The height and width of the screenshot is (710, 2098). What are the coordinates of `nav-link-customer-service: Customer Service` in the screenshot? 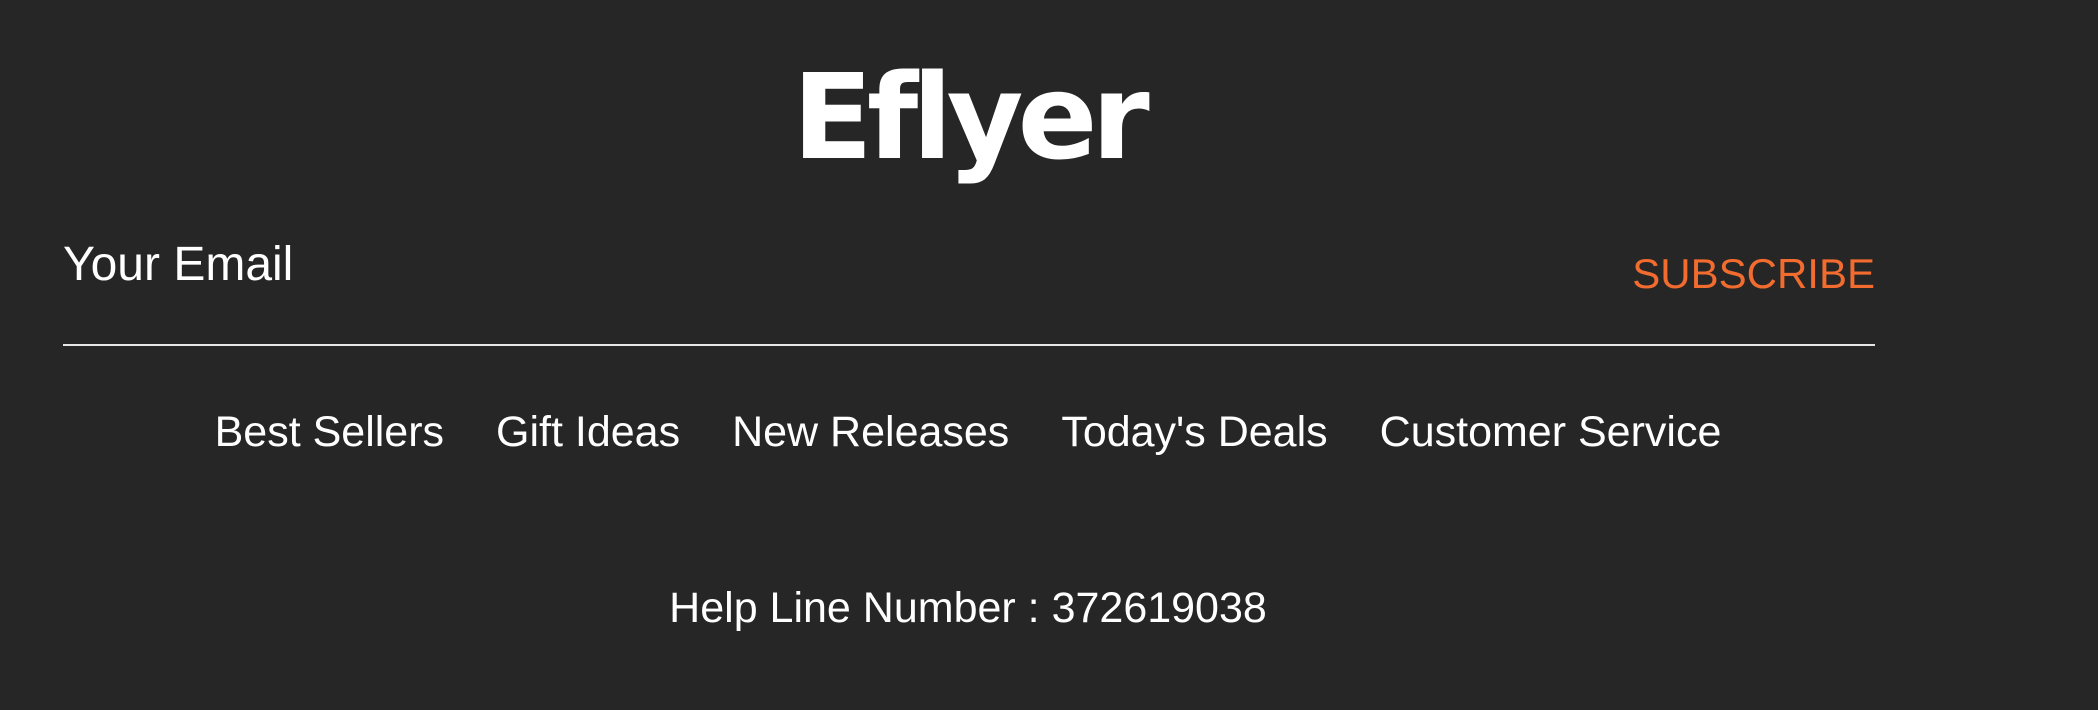 It's located at (1551, 432).